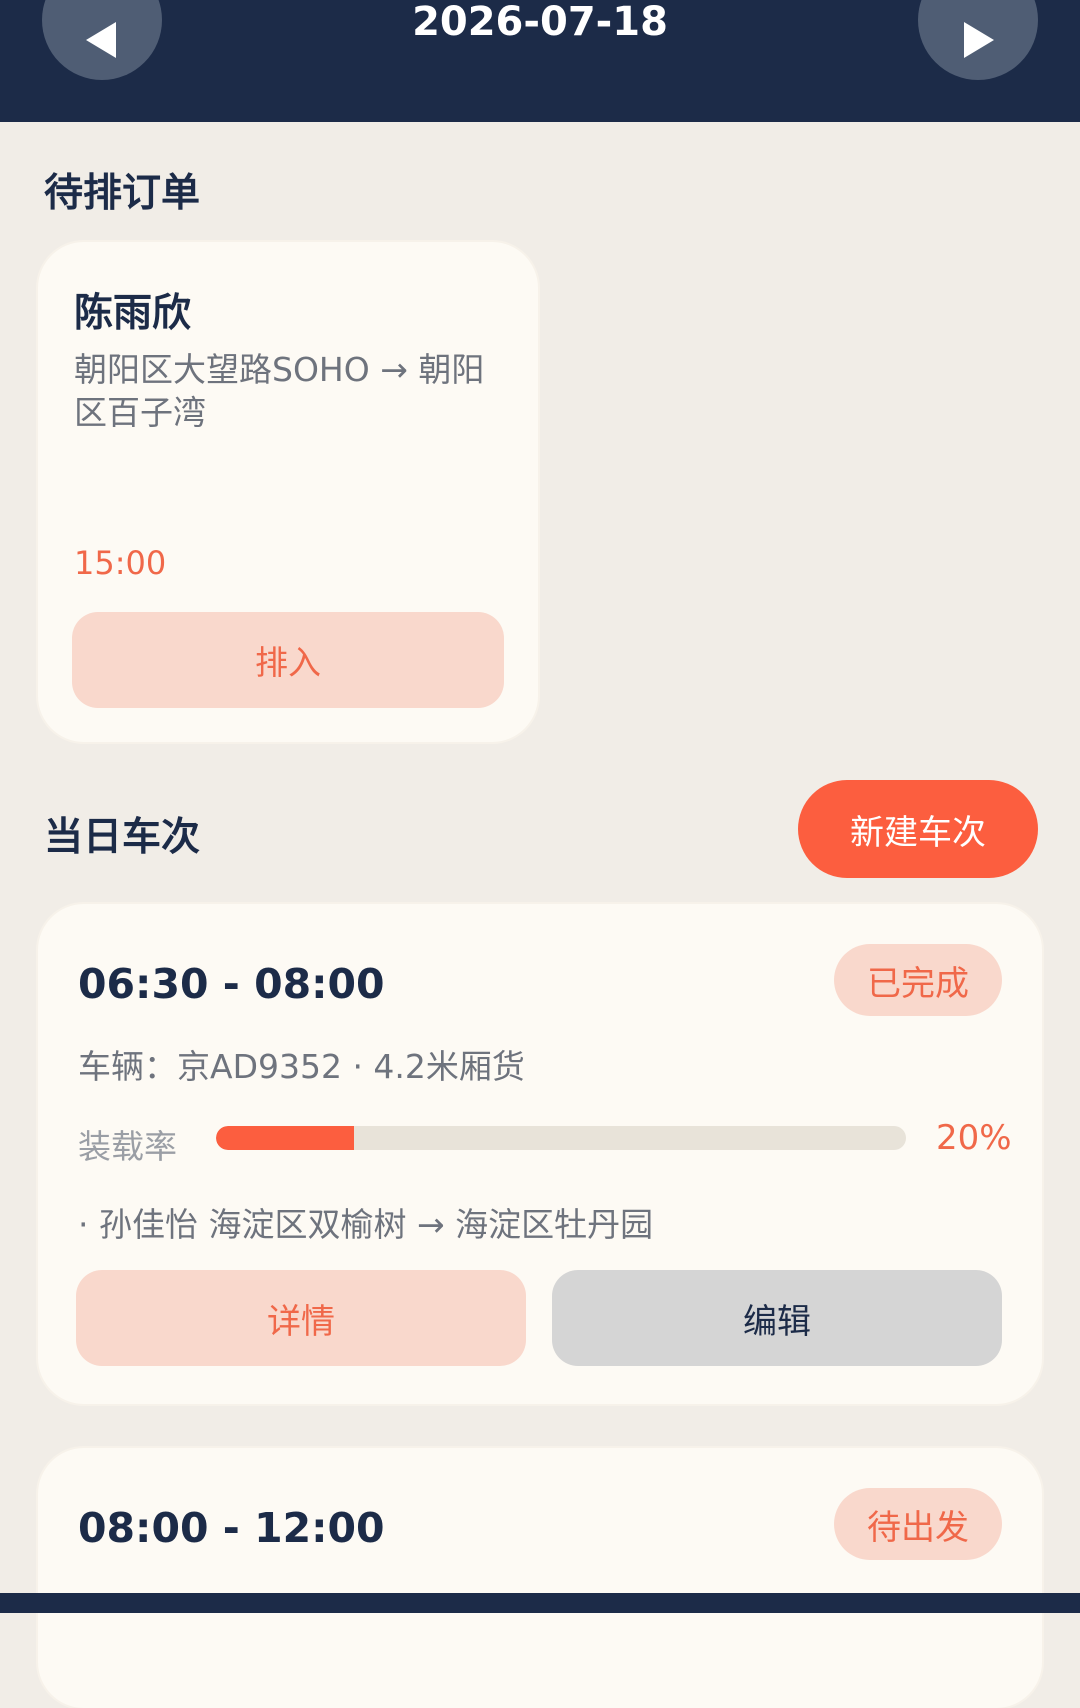 The image size is (1080, 1708). What do you see at coordinates (366, 1224) in the screenshot?
I see `trip-stop: · 孙佳怡 海淀区双榆树 → 海淀区牡丹园` at bounding box center [366, 1224].